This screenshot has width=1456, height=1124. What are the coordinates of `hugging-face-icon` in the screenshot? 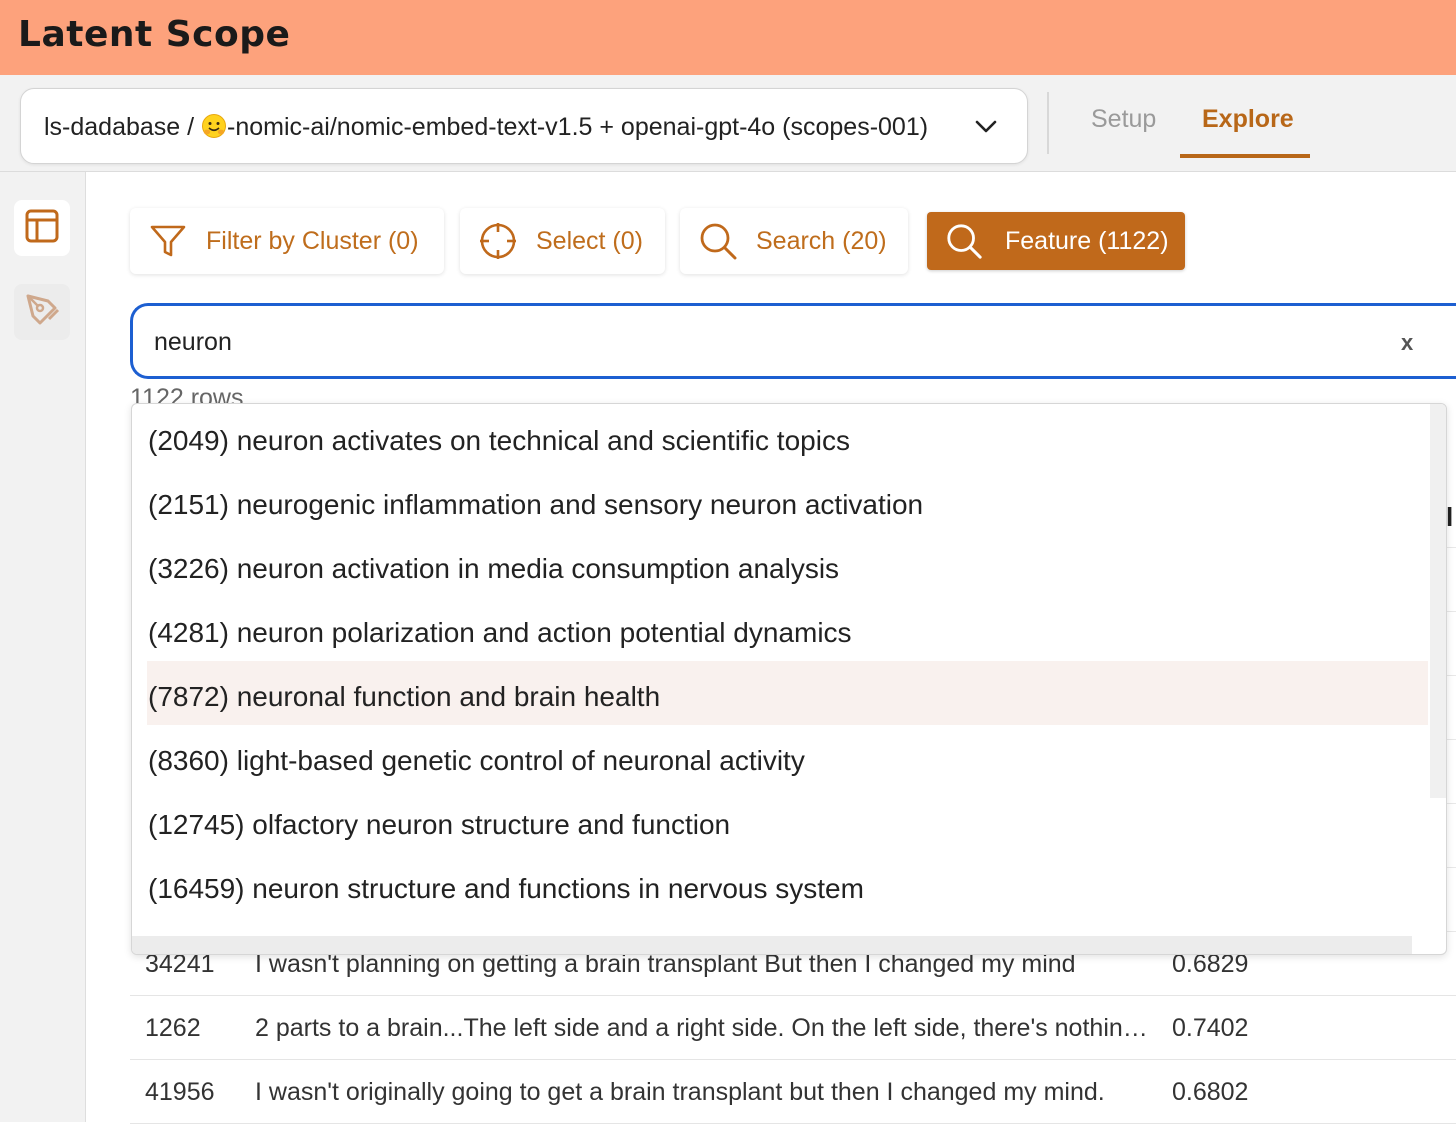 It's located at (214, 126).